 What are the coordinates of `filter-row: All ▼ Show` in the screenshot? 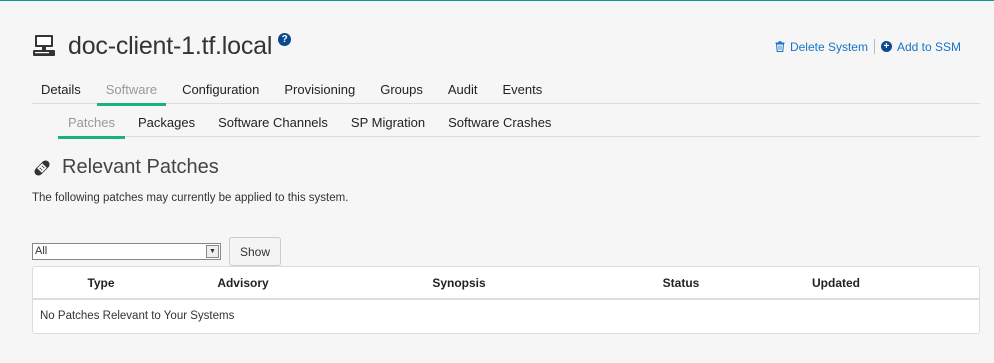 It's located at (156, 251).